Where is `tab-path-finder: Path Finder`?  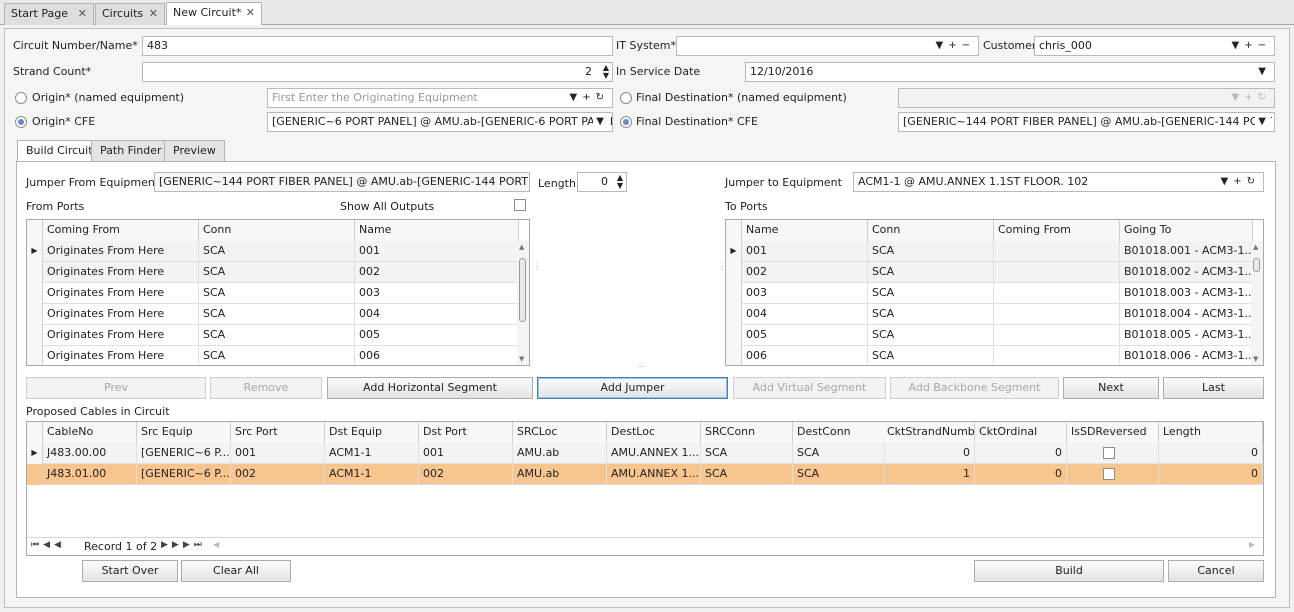 tab-path-finder: Path Finder is located at coordinates (131, 150).